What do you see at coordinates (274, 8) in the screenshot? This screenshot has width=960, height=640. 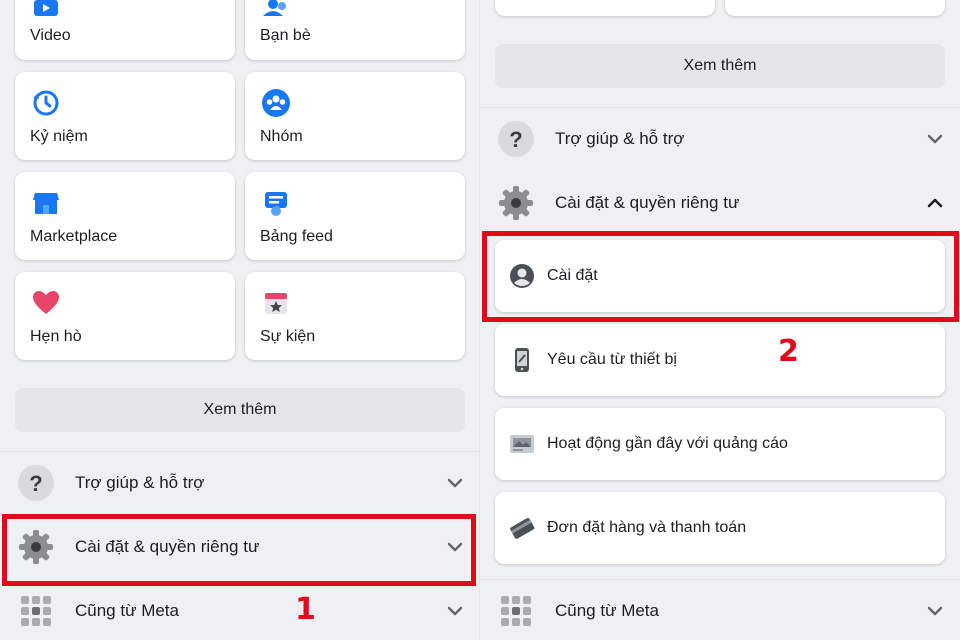 I see `friends-icon` at bounding box center [274, 8].